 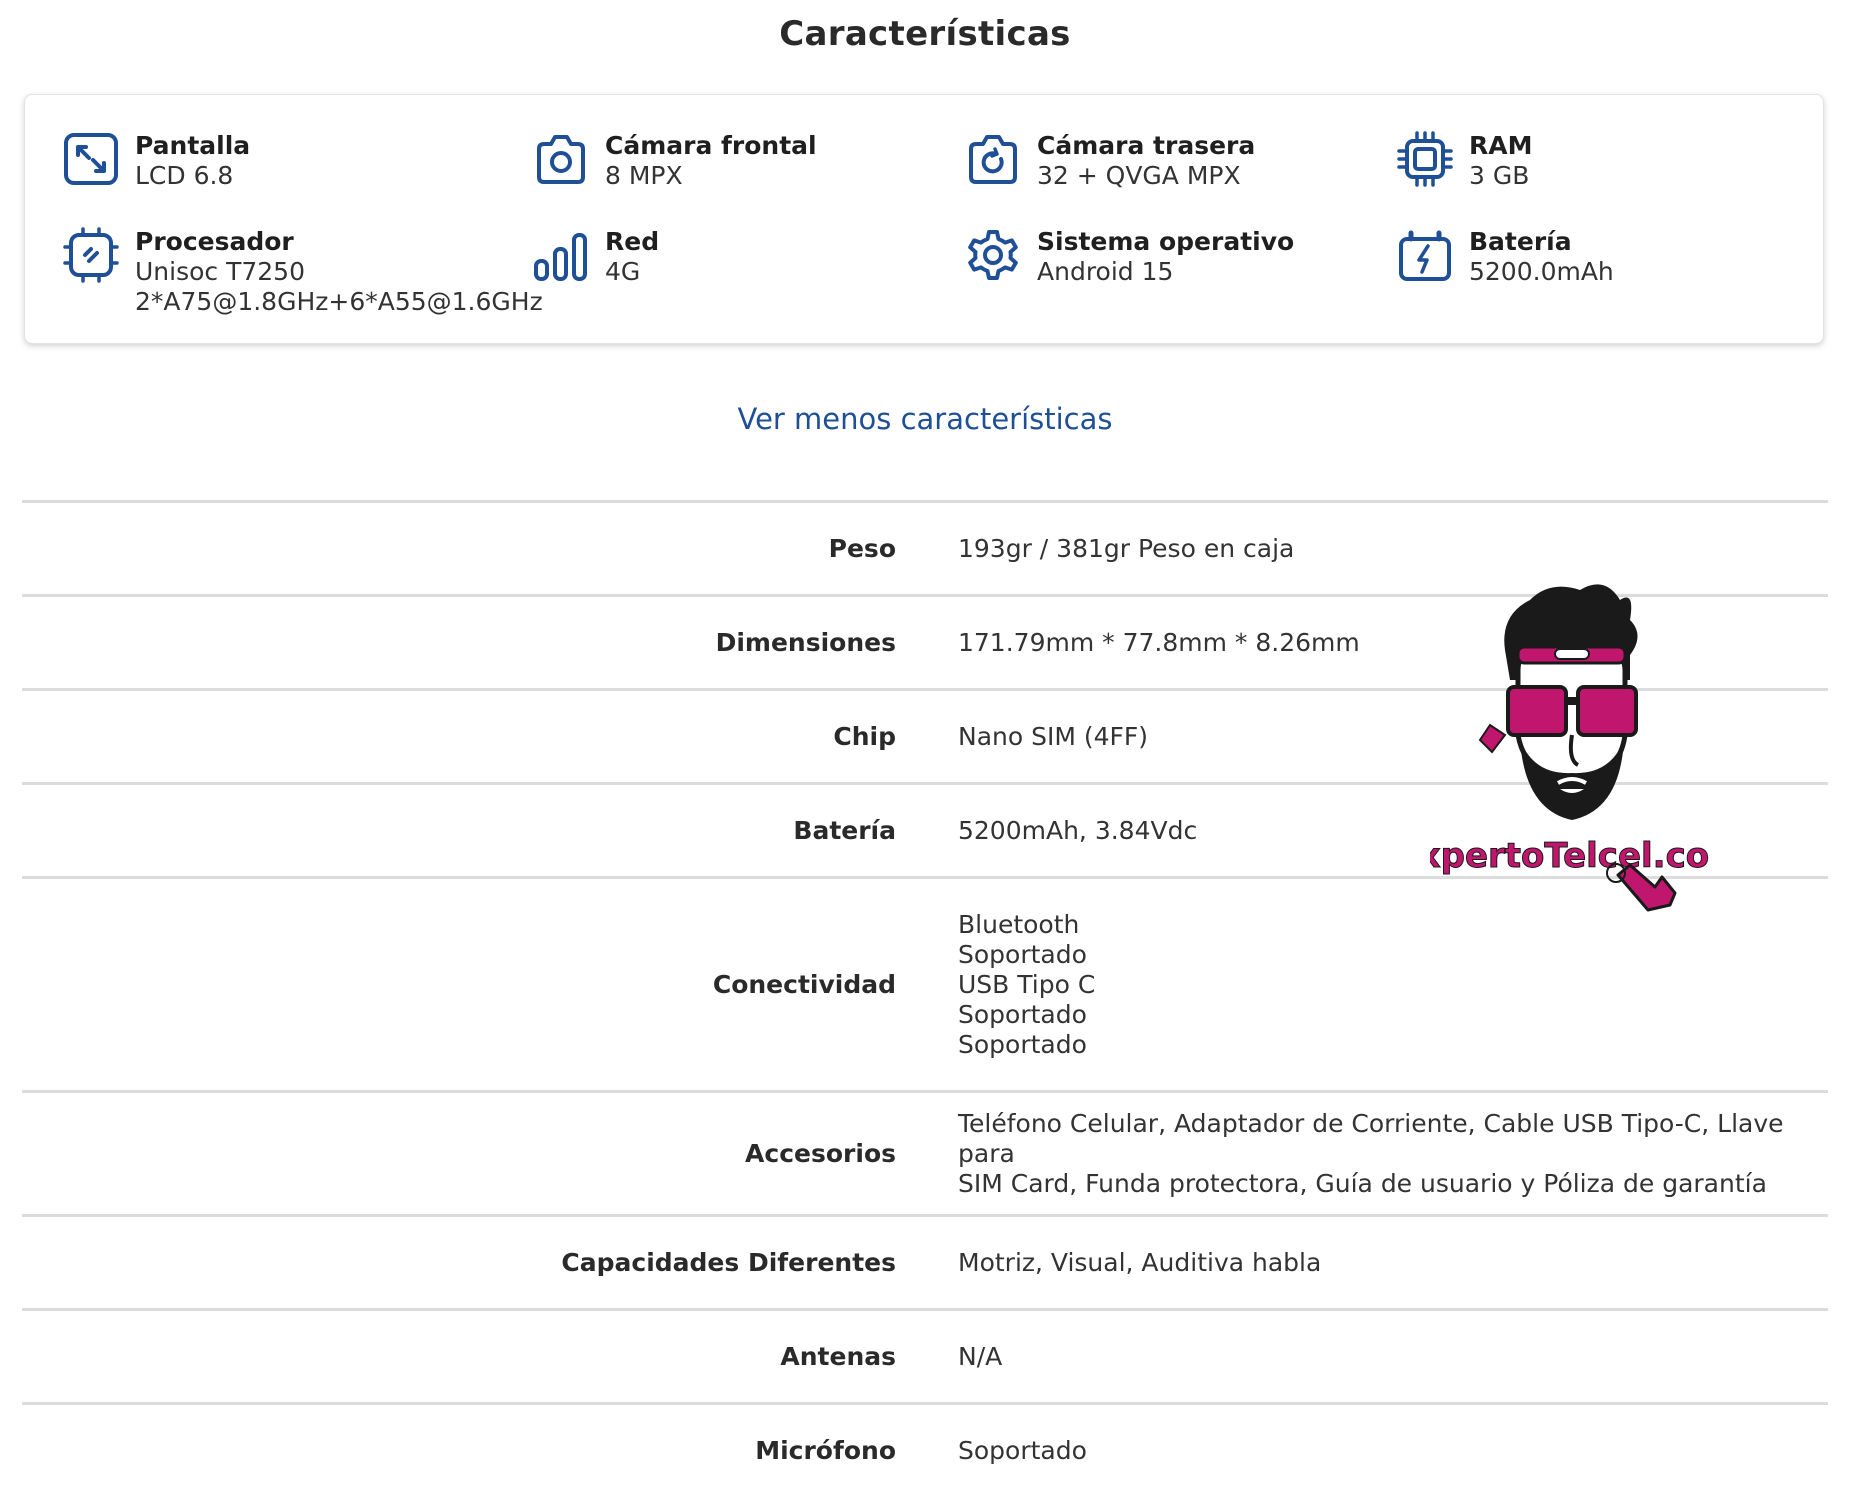 What do you see at coordinates (825, 1450) in the screenshot?
I see `spec-label: Micrófono` at bounding box center [825, 1450].